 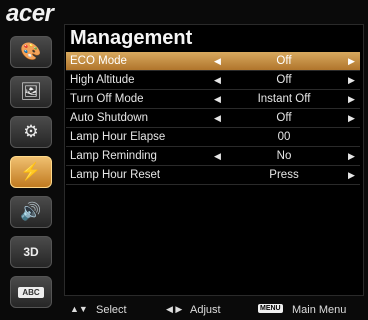 What do you see at coordinates (30, 13) in the screenshot?
I see `brand-logo: acer` at bounding box center [30, 13].